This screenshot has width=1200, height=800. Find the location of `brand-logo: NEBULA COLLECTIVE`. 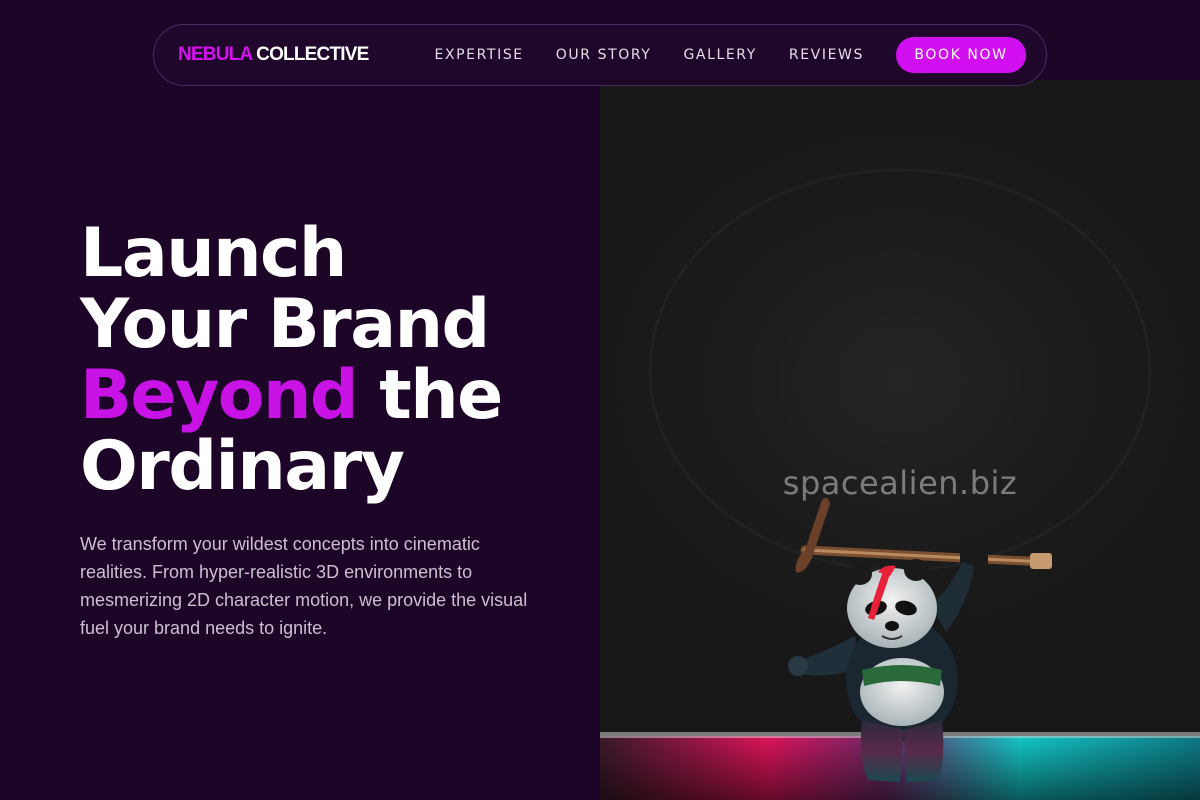

brand-logo: NEBULA COLLECTIVE is located at coordinates (273, 55).